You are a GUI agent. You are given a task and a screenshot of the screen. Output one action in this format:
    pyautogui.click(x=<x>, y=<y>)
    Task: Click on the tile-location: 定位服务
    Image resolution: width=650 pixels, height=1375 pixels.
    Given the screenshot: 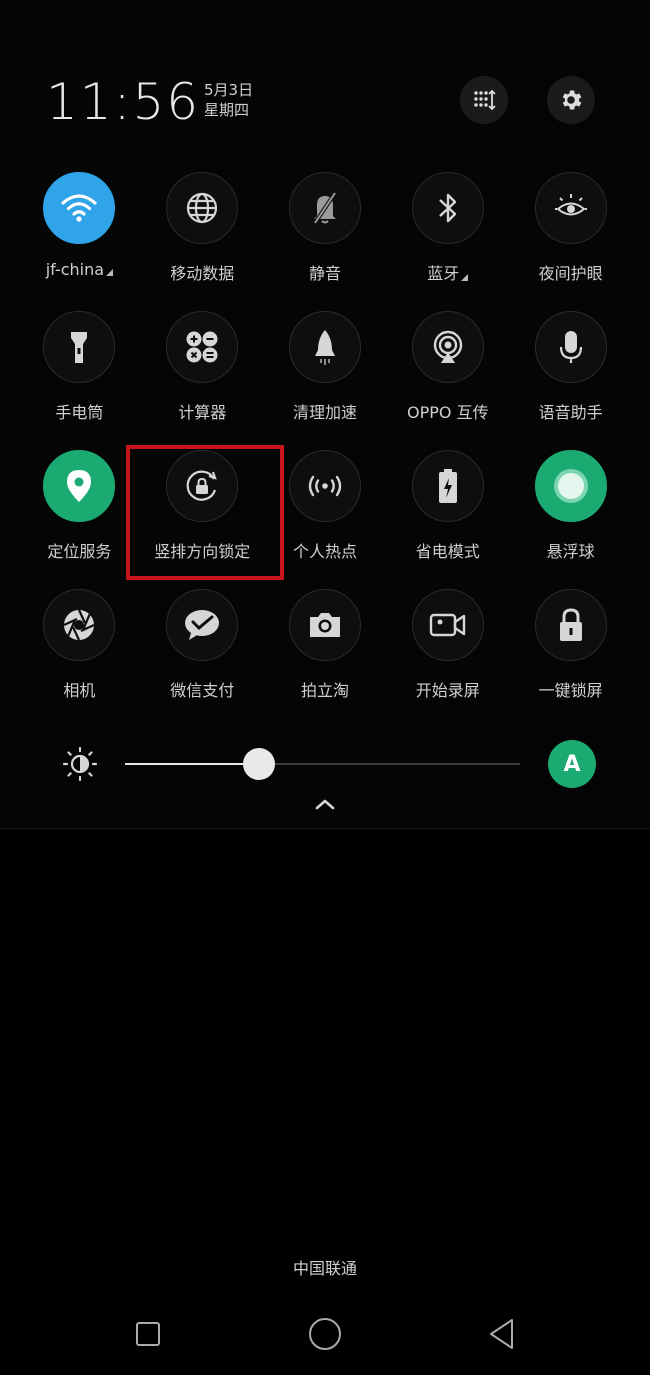 What is the action you would take?
    pyautogui.click(x=79, y=519)
    